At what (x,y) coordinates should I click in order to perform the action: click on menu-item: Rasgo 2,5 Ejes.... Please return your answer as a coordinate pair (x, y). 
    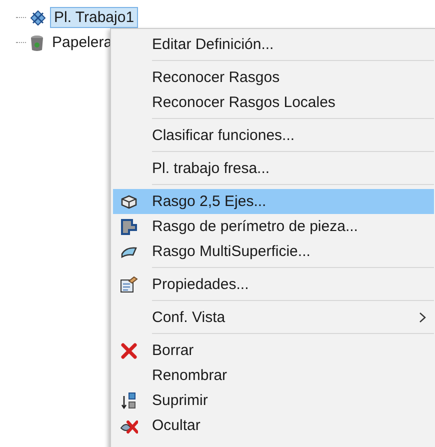
    Looking at the image, I should click on (273, 201).